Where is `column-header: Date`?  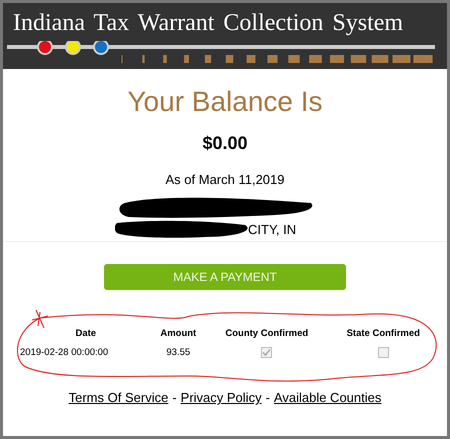 column-header: Date is located at coordinates (86, 334).